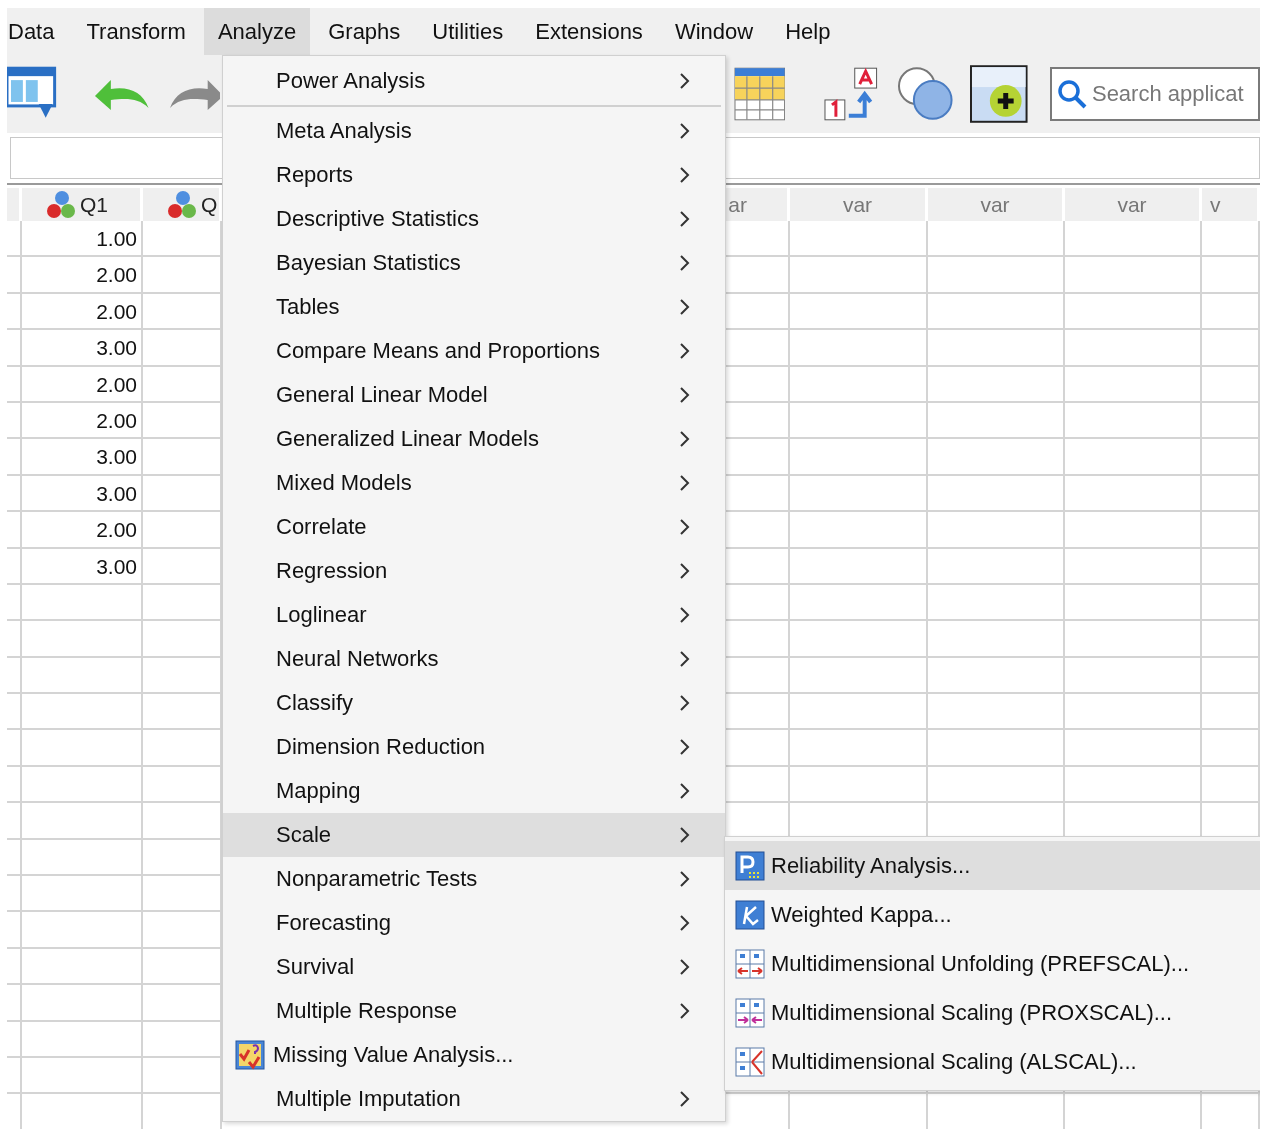  Describe the element at coordinates (182, 203) in the screenshot. I see `column-header: Q` at that location.